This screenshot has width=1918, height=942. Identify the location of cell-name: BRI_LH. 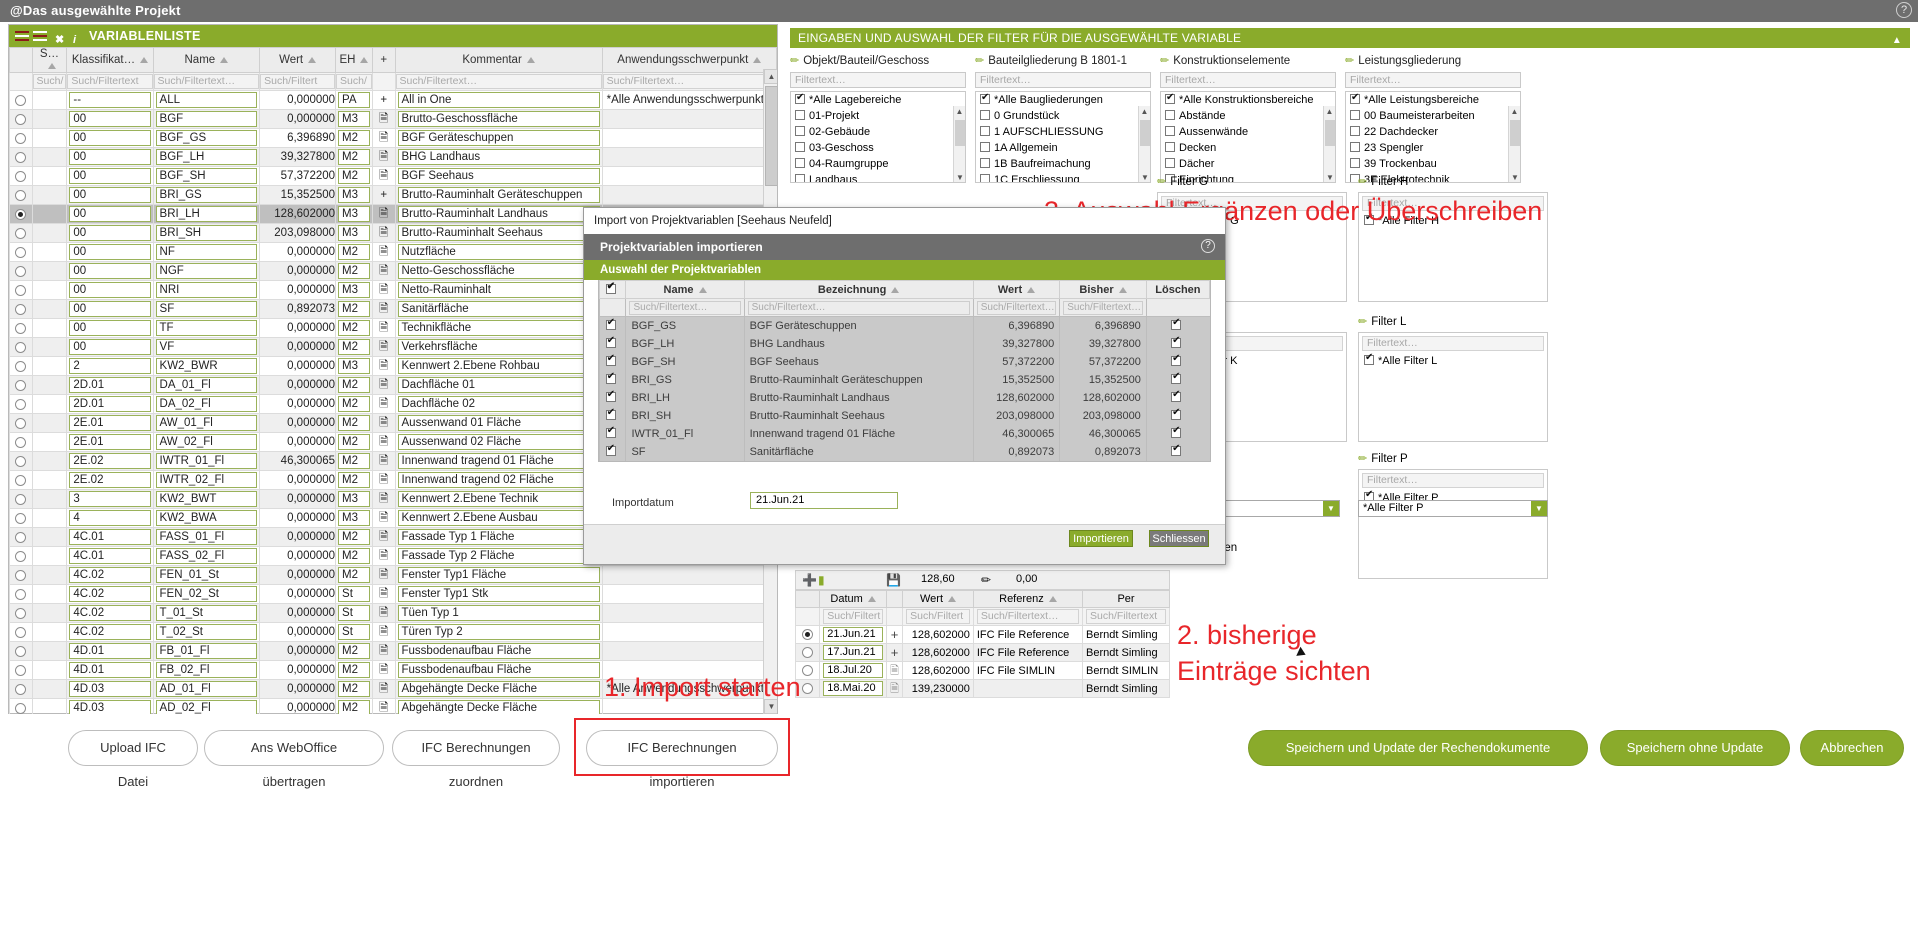
(206, 214).